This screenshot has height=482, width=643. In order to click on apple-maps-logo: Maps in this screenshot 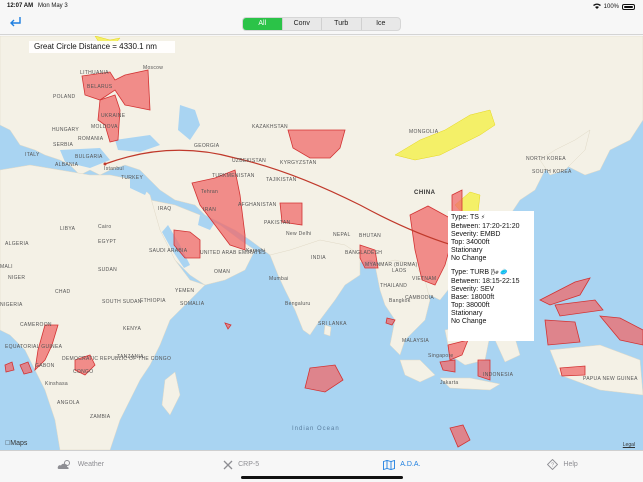, I will do `click(16, 443)`.